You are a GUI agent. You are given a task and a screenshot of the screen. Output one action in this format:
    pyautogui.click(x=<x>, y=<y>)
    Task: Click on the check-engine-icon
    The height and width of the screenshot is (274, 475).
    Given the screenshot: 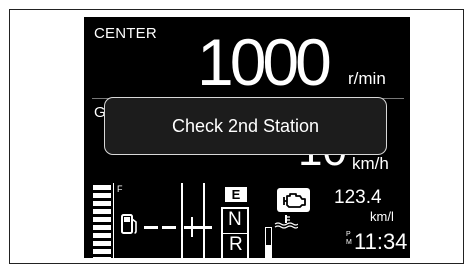 What is the action you would take?
    pyautogui.click(x=293, y=200)
    